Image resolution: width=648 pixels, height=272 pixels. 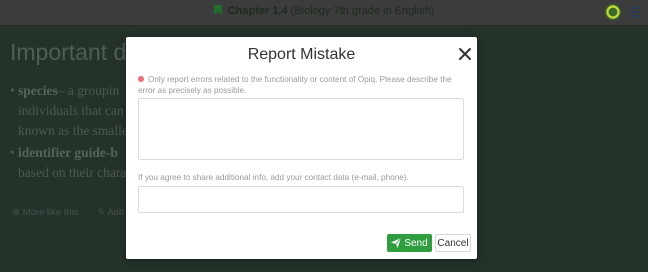 I want to click on chapter-subtitle: (Biology 7th grade in English), so click(x=362, y=11).